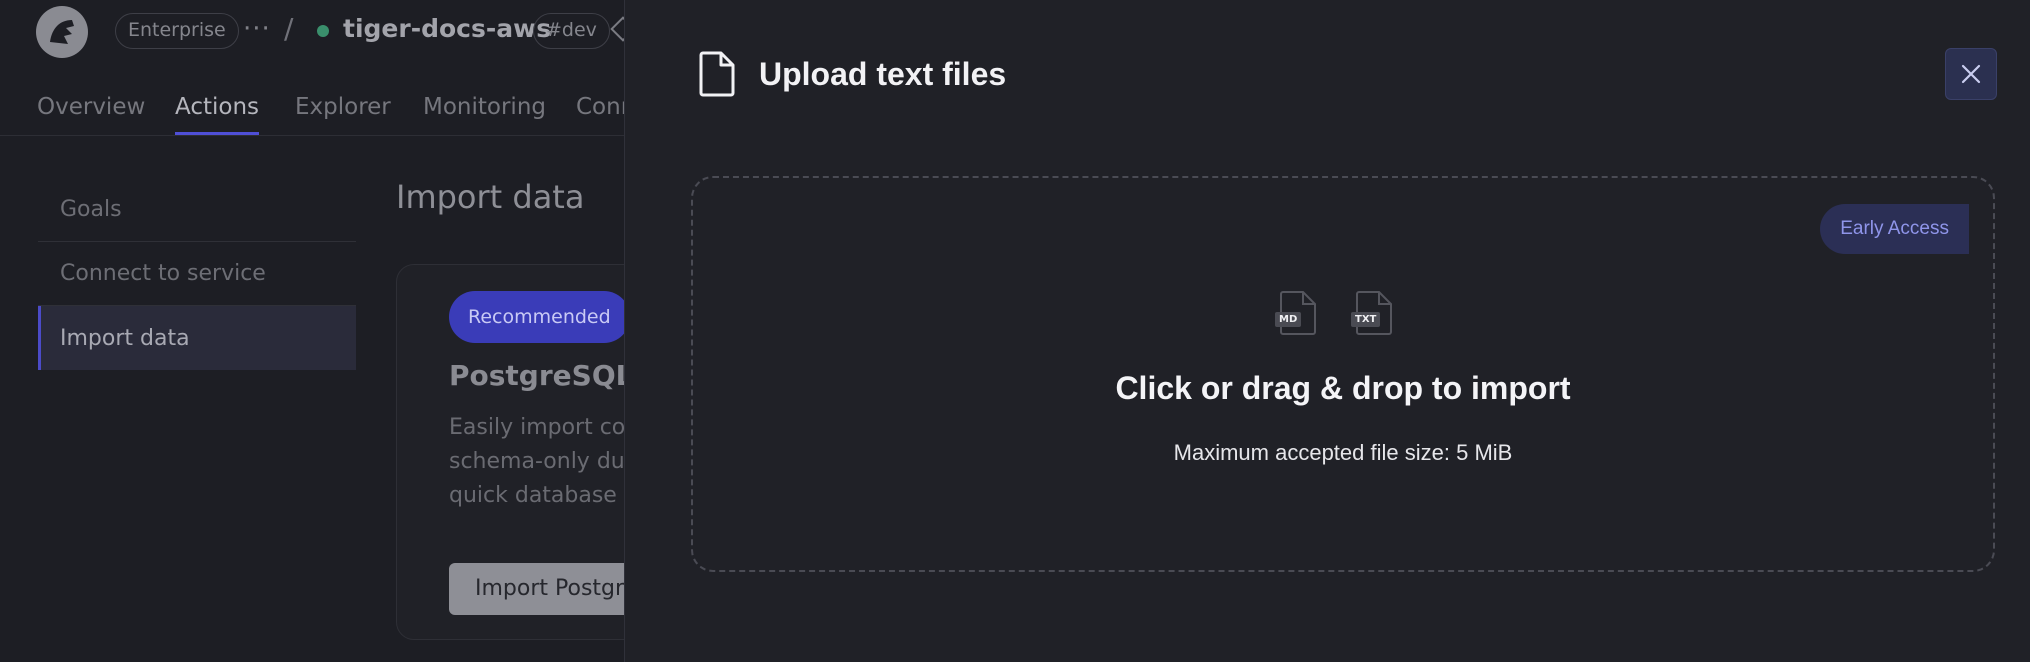 The image size is (2030, 662). I want to click on actions-sidebar: Goals Connect to service Import data, so click(197, 274).